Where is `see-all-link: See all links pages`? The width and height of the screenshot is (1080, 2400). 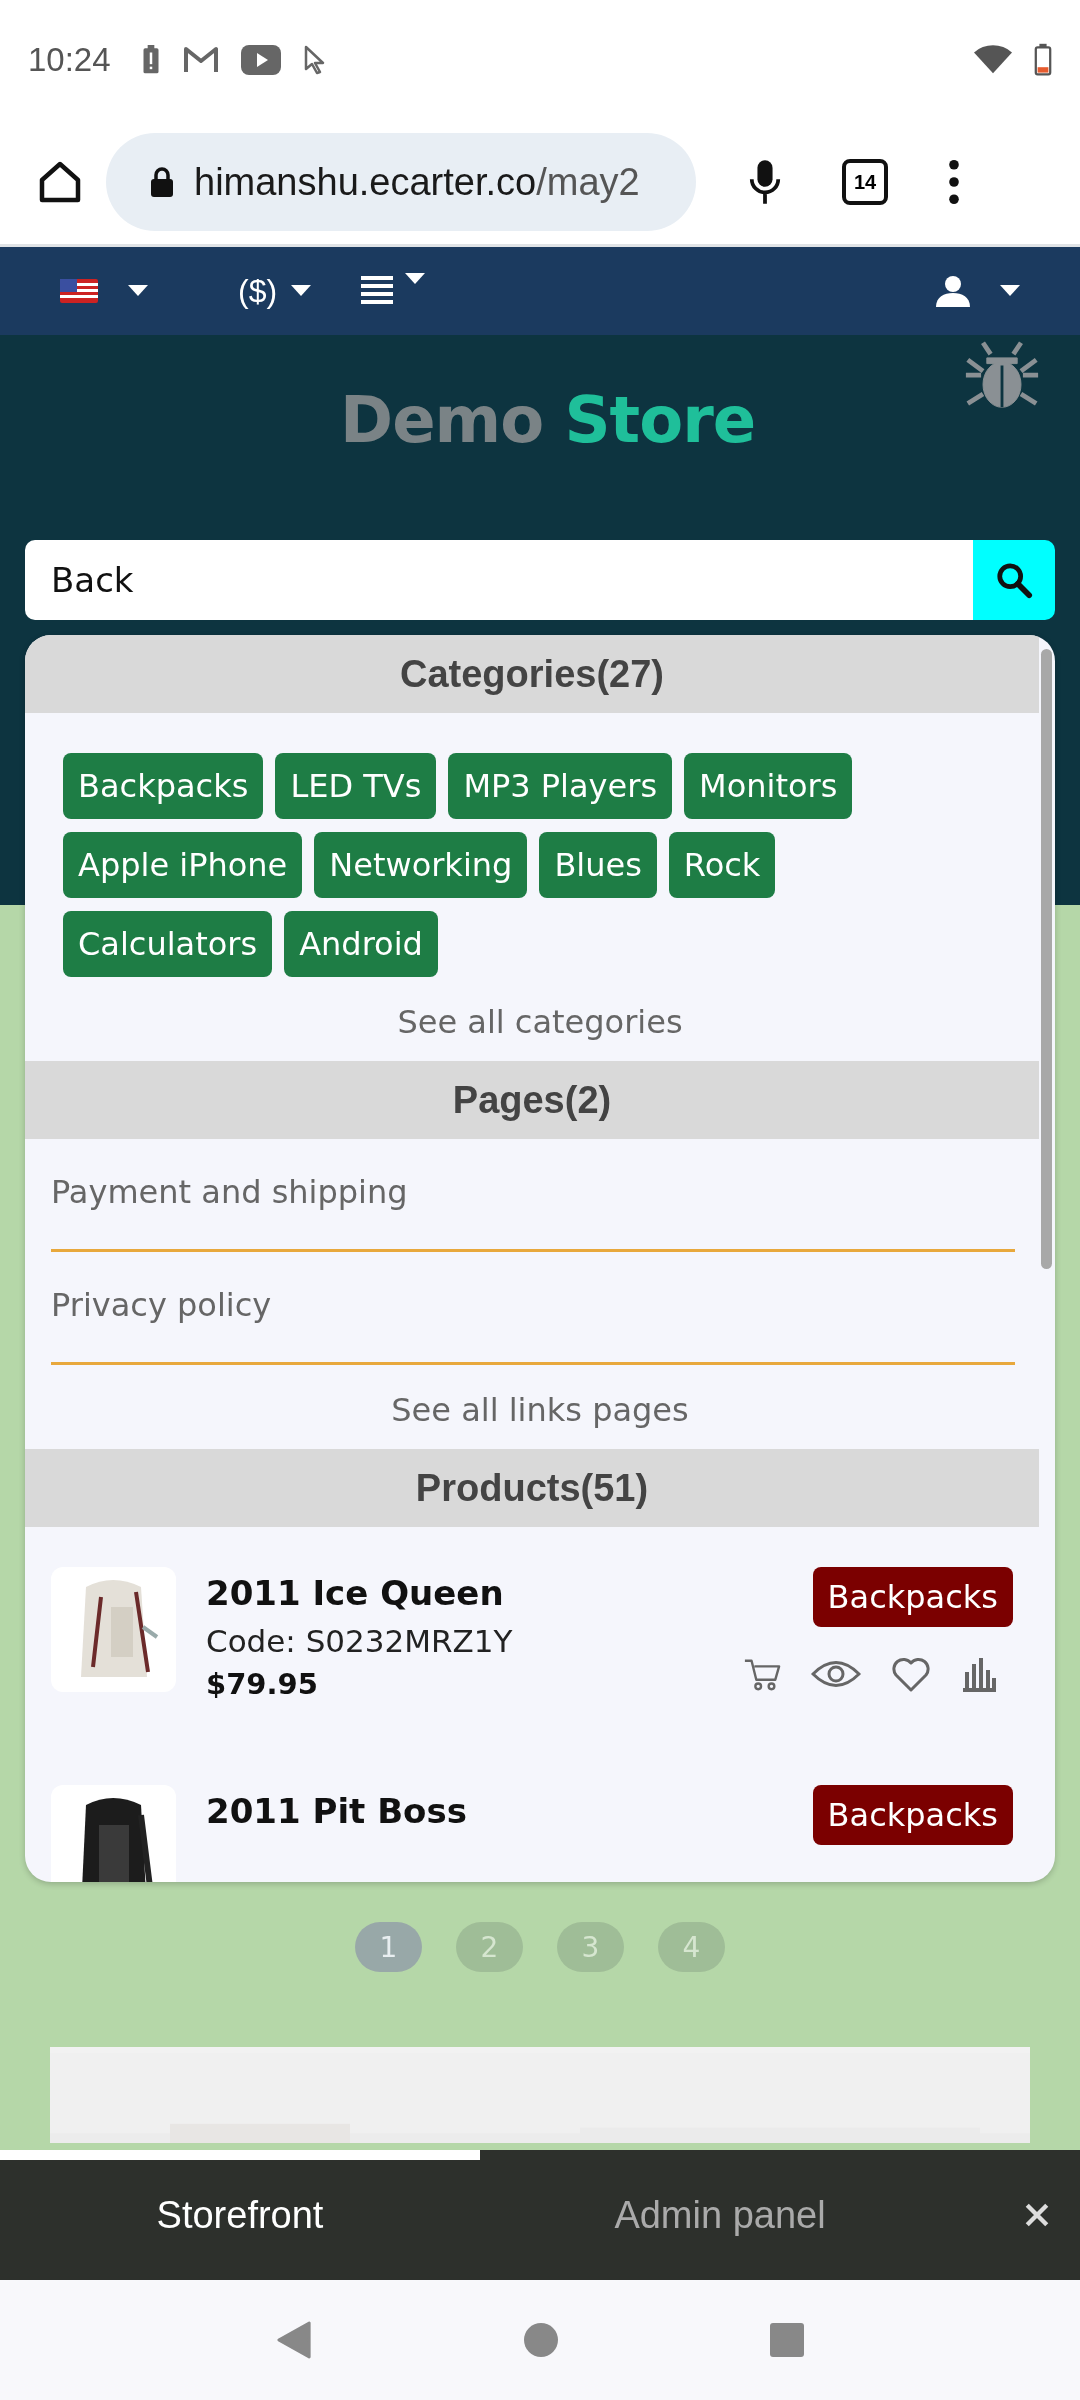 see-all-link: See all links pages is located at coordinates (540, 1407).